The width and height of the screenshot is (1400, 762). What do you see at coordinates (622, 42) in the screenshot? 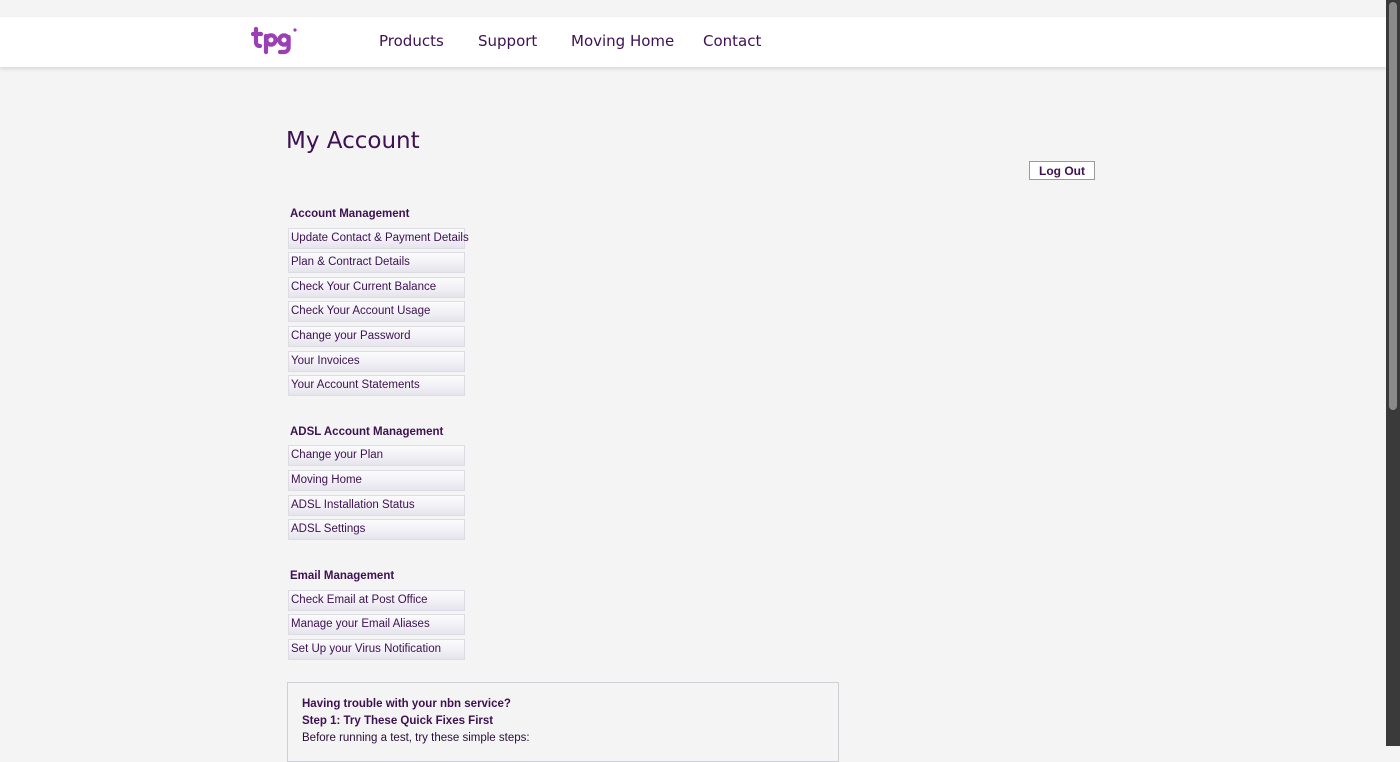
I see `nav-moving-home: Moving Home` at bounding box center [622, 42].